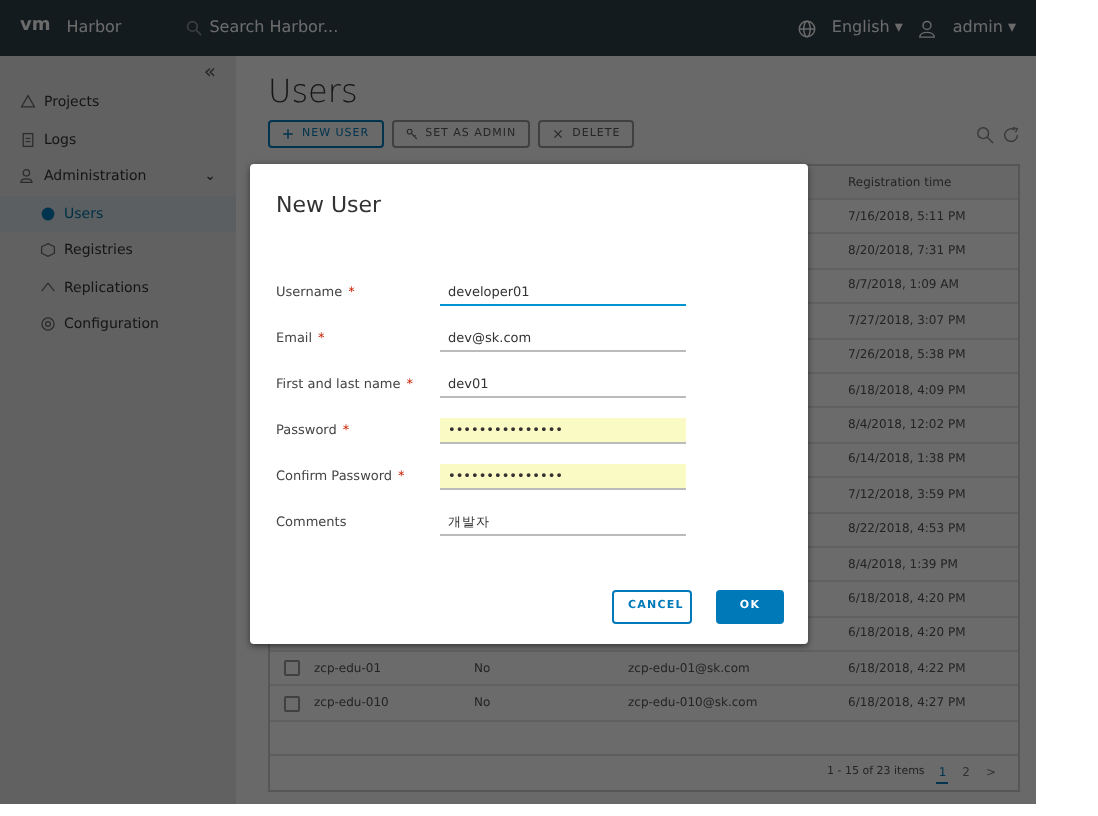 The width and height of the screenshot is (1098, 816). What do you see at coordinates (94, 28) in the screenshot?
I see `product-name: Harbor` at bounding box center [94, 28].